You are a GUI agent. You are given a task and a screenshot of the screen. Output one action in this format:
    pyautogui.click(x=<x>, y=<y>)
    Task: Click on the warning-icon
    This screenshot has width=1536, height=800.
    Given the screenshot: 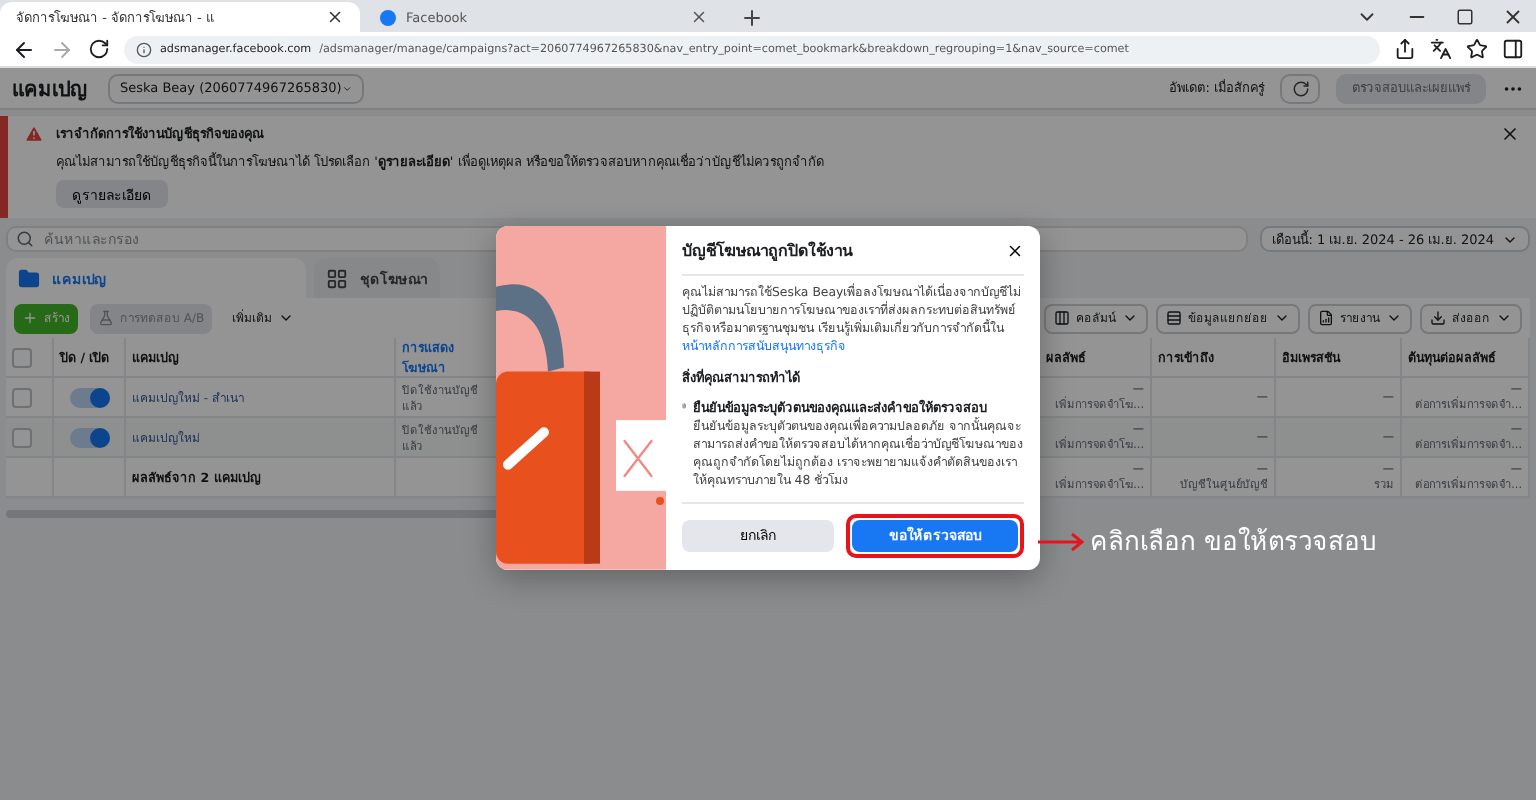 What is the action you would take?
    pyautogui.click(x=34, y=134)
    